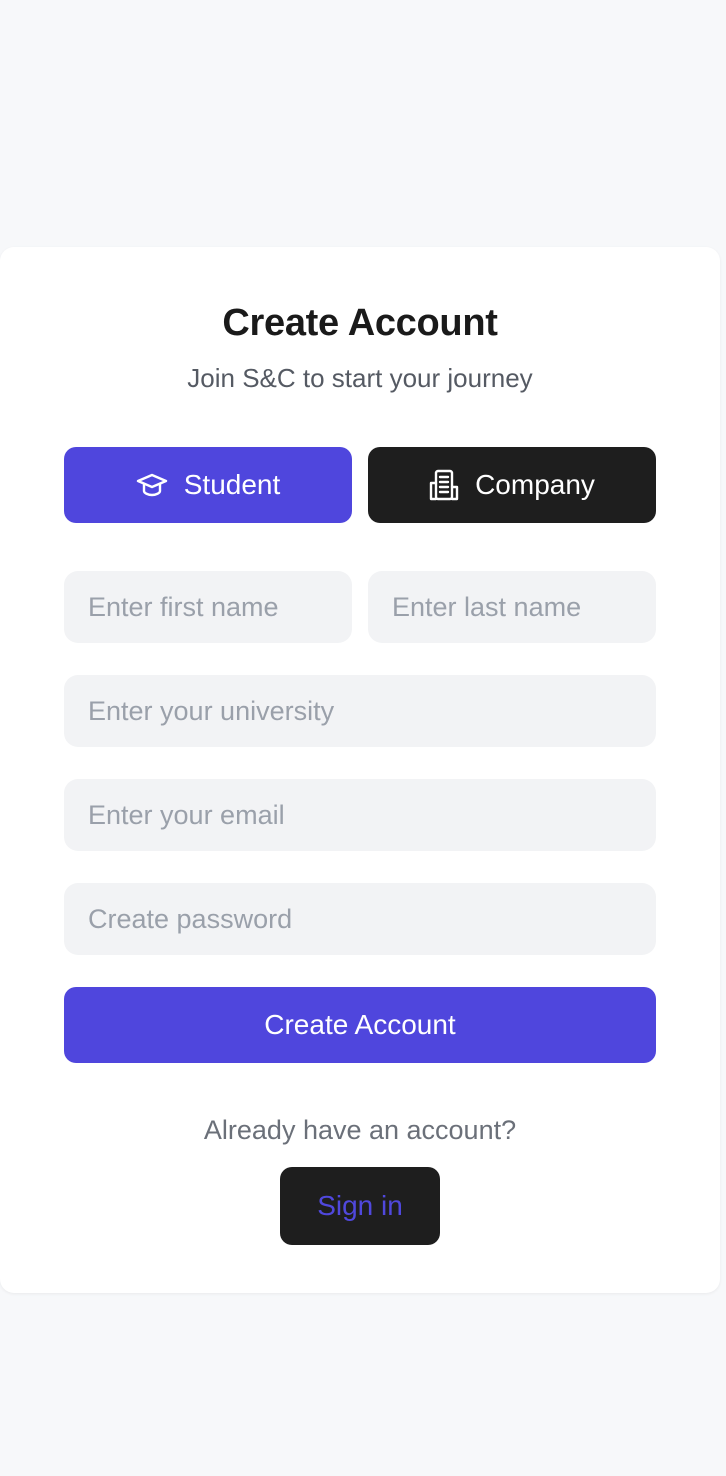 This screenshot has height=1476, width=726. I want to click on role-student-button: Student, so click(208, 485).